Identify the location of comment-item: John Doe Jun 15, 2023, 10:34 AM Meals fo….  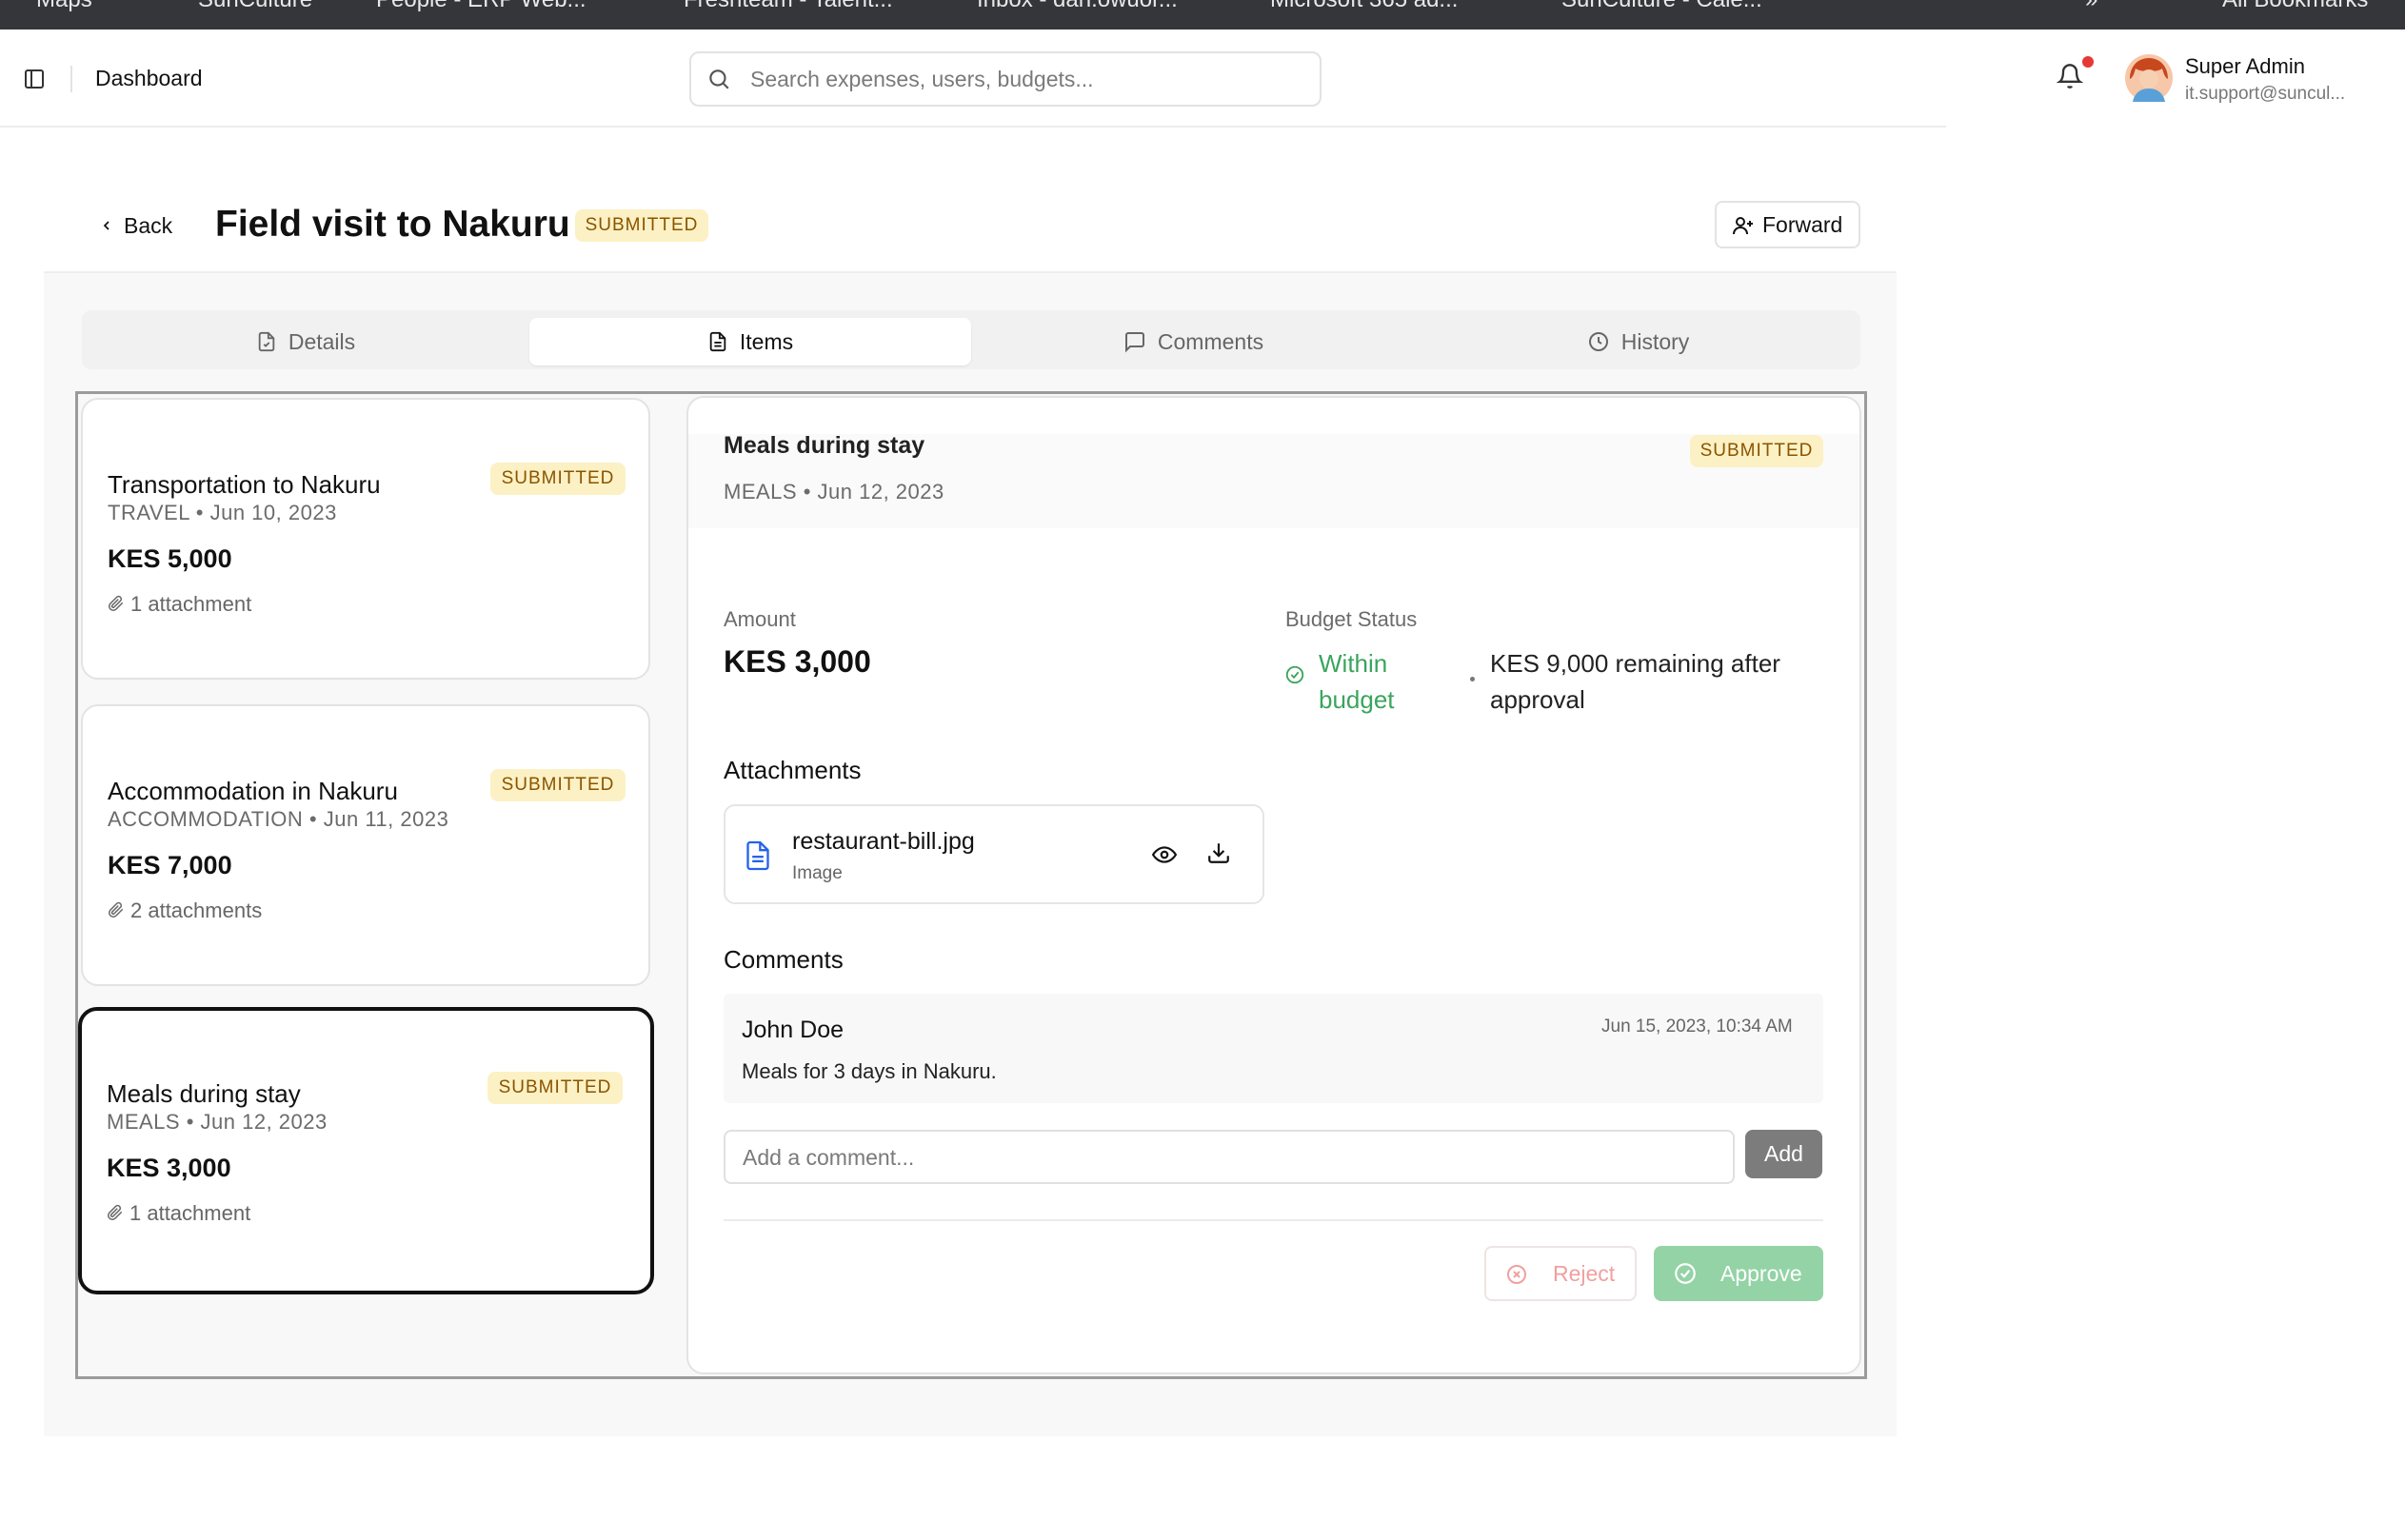
(1273, 1048).